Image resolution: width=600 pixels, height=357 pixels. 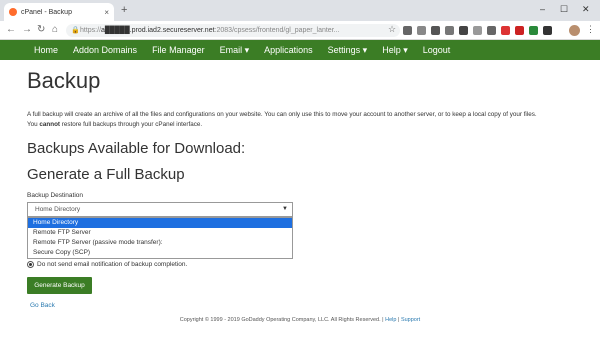 What do you see at coordinates (586, 9) in the screenshot?
I see `close-window-button: ✕` at bounding box center [586, 9].